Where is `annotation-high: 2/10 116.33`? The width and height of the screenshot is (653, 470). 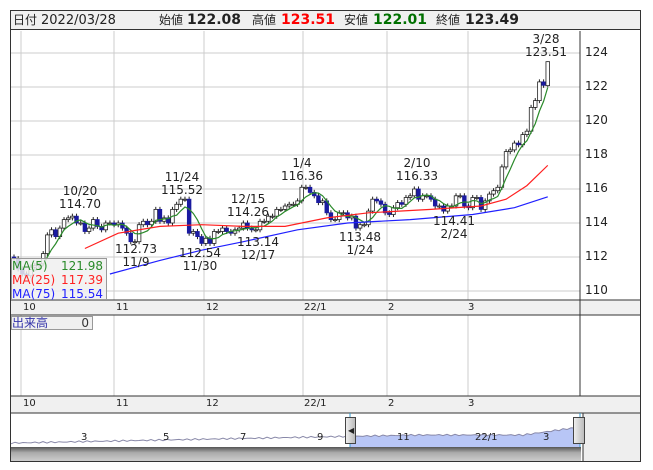 annotation-high: 2/10 116.33 is located at coordinates (417, 170).